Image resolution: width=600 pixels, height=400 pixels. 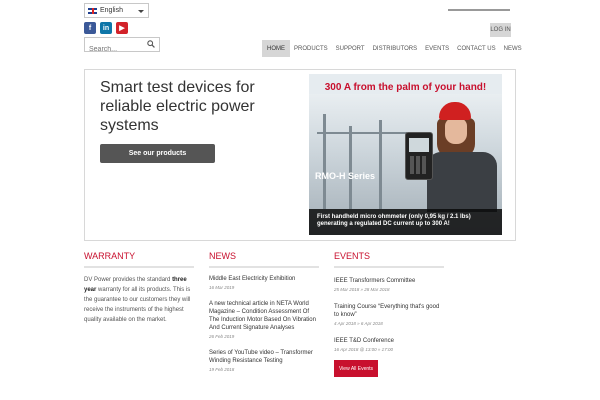 What do you see at coordinates (115, 49) in the screenshot?
I see `search-input` at bounding box center [115, 49].